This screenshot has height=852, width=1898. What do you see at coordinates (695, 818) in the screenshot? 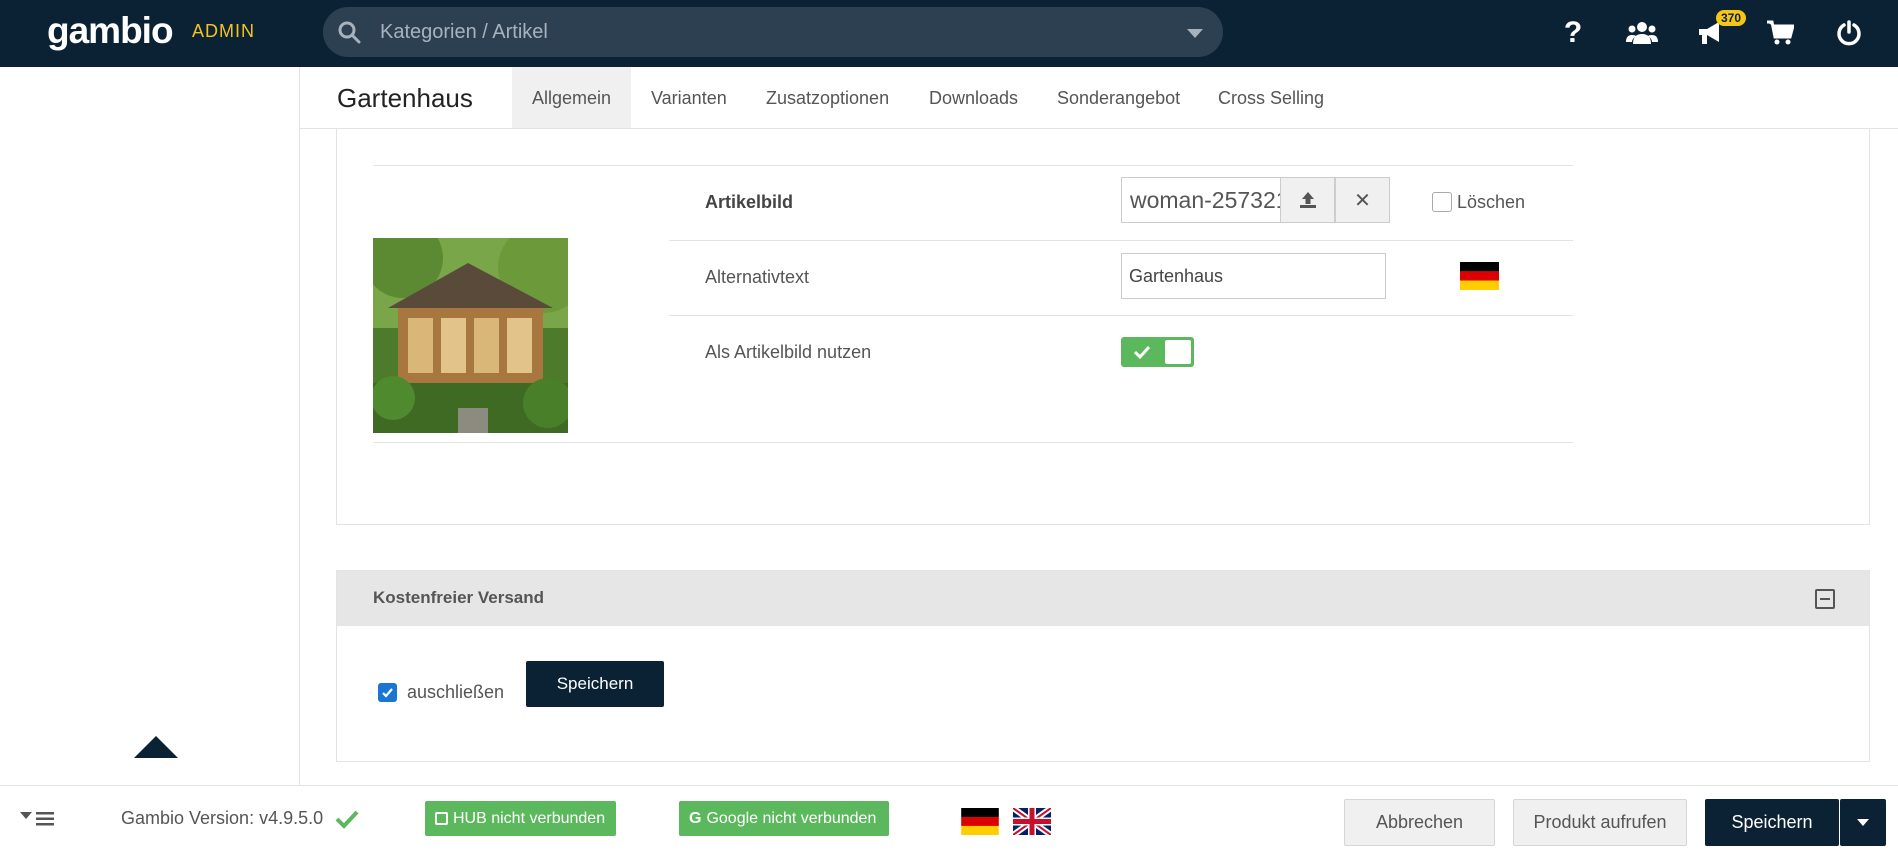
I see `google-icon: G` at bounding box center [695, 818].